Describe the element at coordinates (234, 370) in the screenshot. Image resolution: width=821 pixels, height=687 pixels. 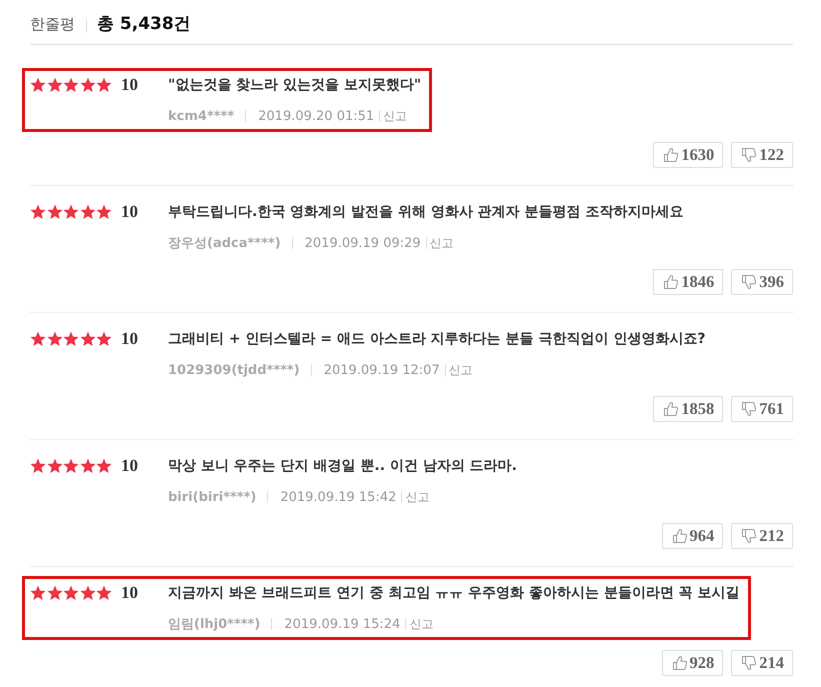
I see `author-name: 1029309(tjdd****)` at that location.